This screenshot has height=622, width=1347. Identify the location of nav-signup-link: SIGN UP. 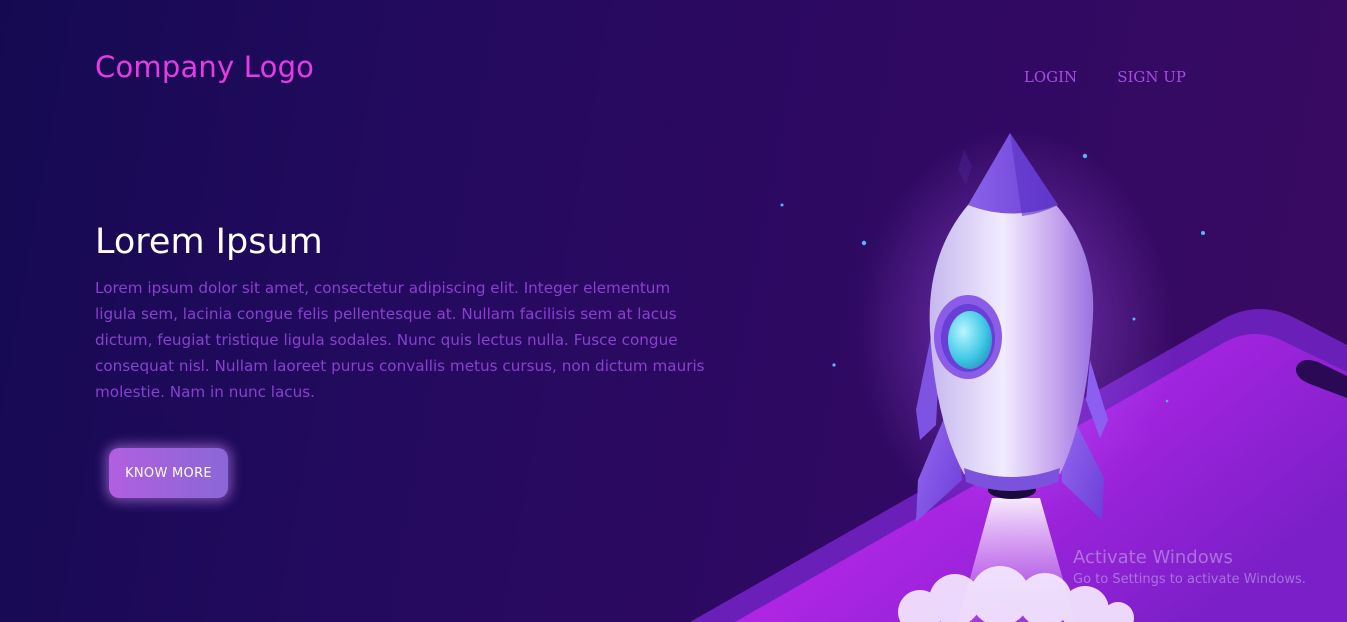
(1151, 77).